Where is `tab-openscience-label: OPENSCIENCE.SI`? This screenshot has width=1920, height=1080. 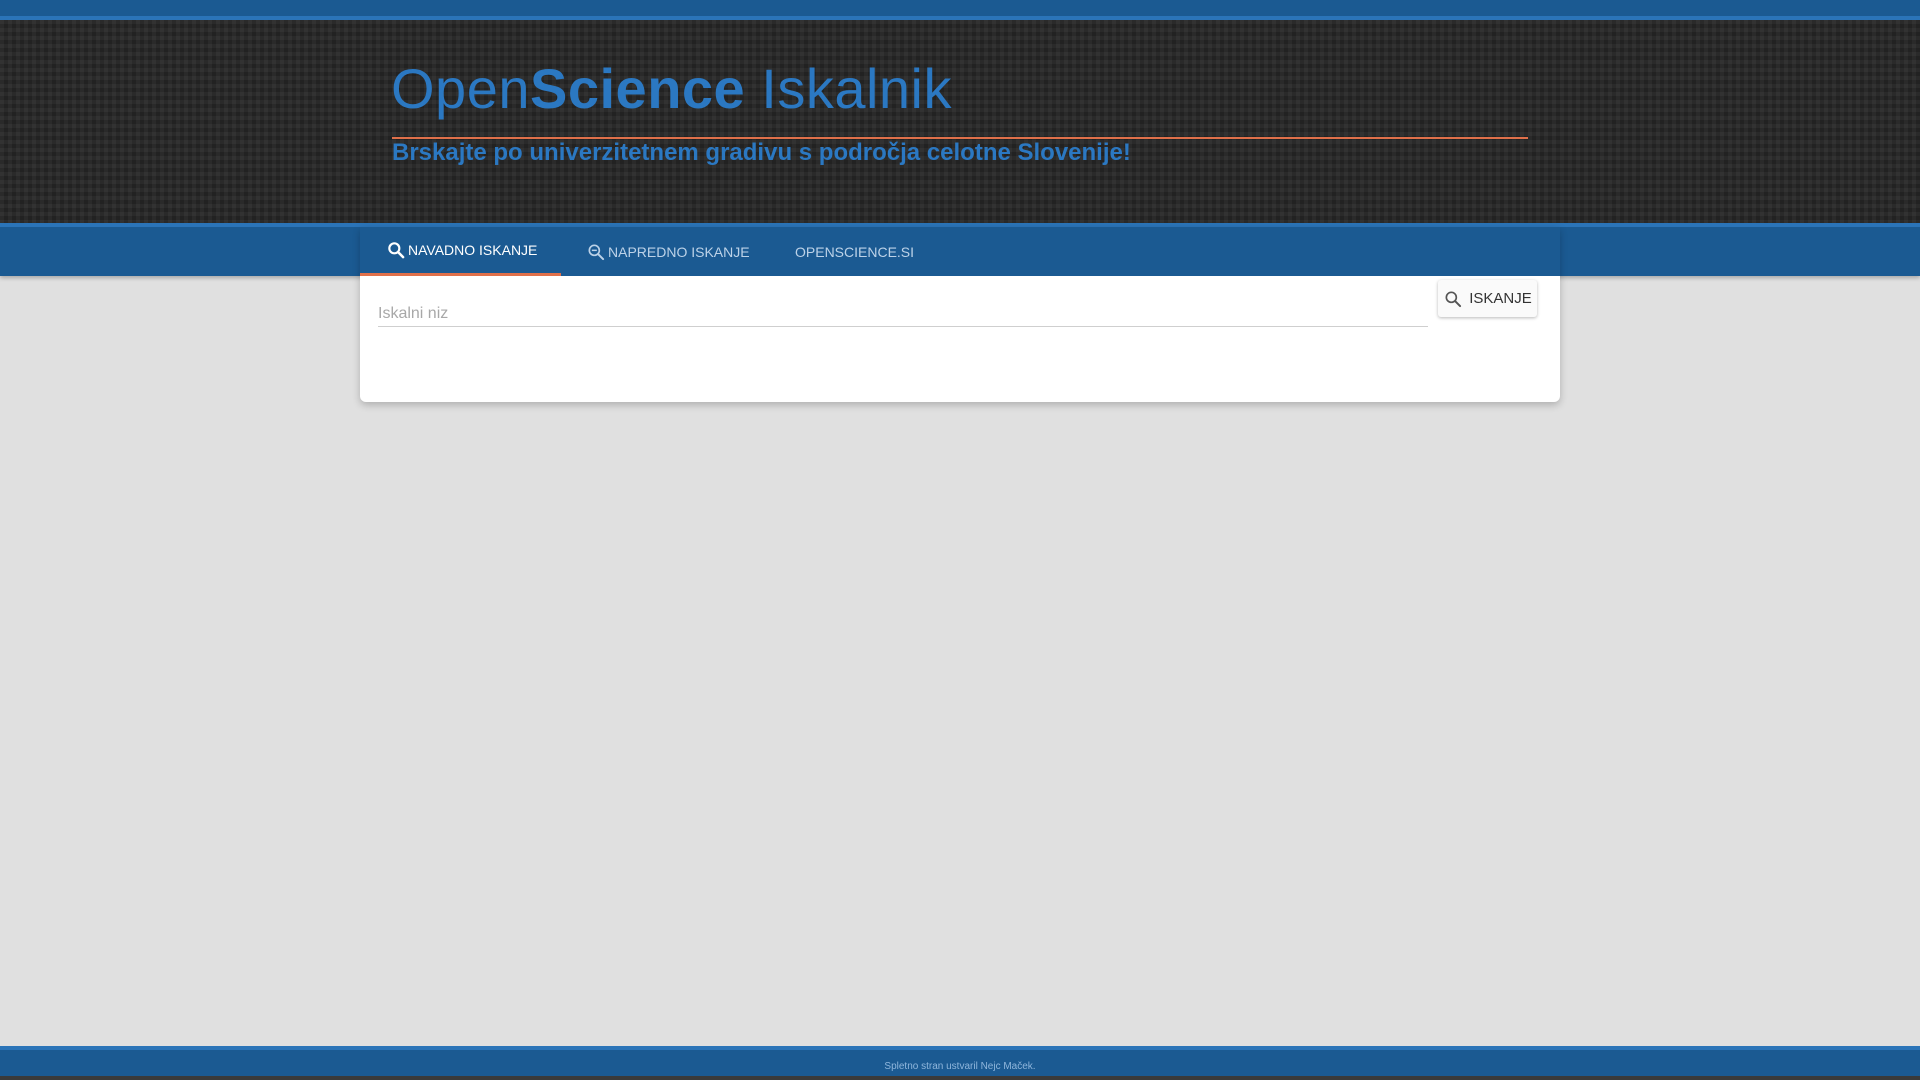 tab-openscience-label: OPENSCIENCE.SI is located at coordinates (855, 251).